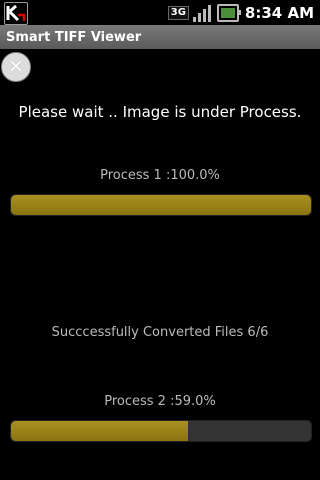  Describe the element at coordinates (228, 12) in the screenshot. I see `battery-icon` at that location.